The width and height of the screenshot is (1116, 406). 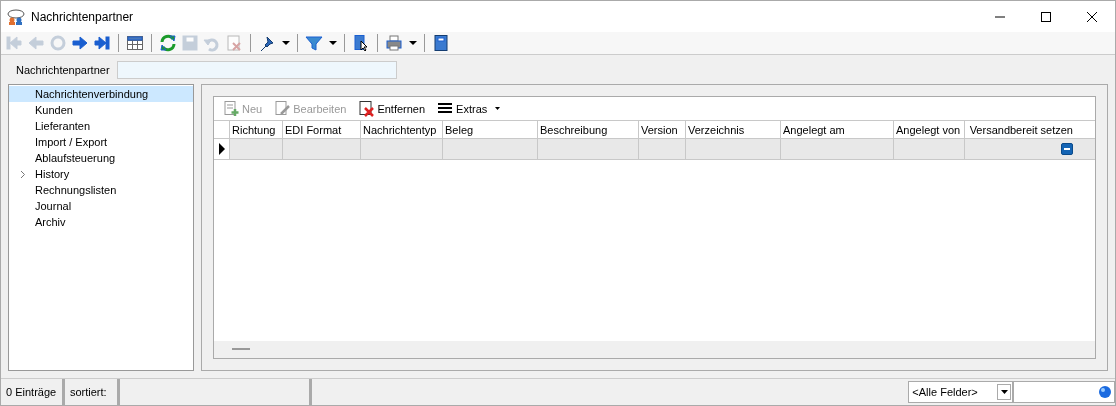 What do you see at coordinates (63, 70) in the screenshot?
I see `field-label: Nachrichtenpartner` at bounding box center [63, 70].